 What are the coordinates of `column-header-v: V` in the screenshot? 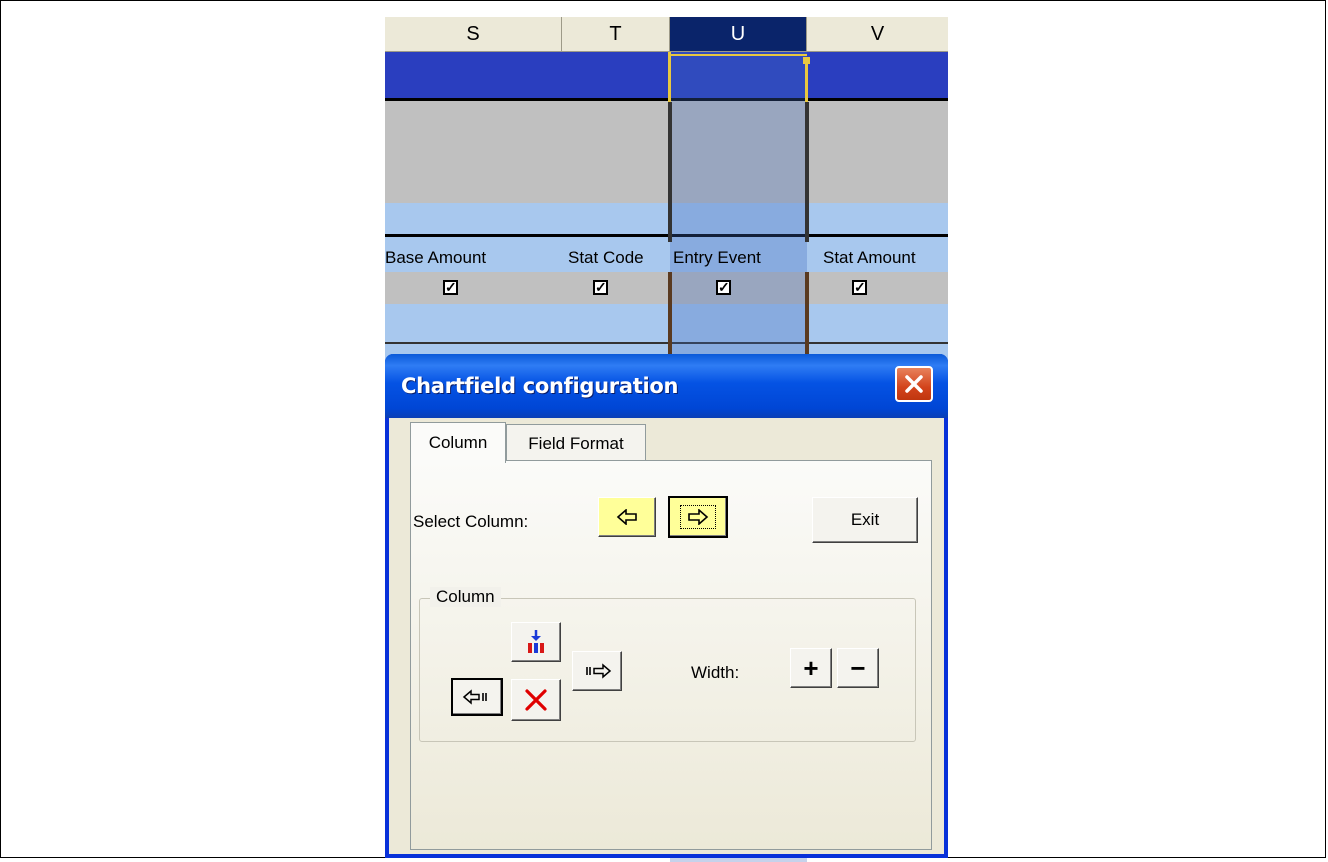 It's located at (877, 34).